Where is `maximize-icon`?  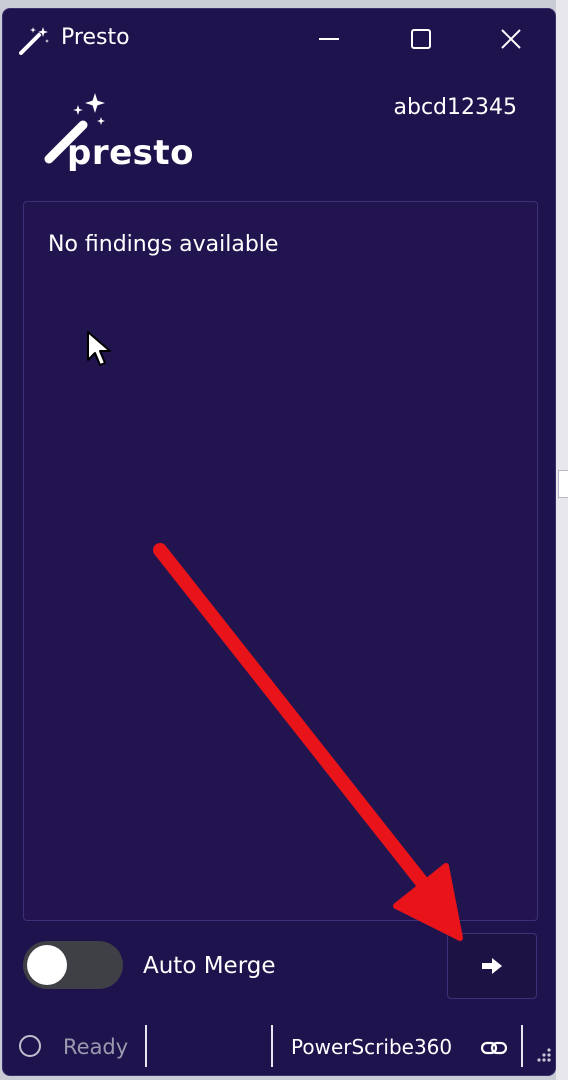 maximize-icon is located at coordinates (421, 39).